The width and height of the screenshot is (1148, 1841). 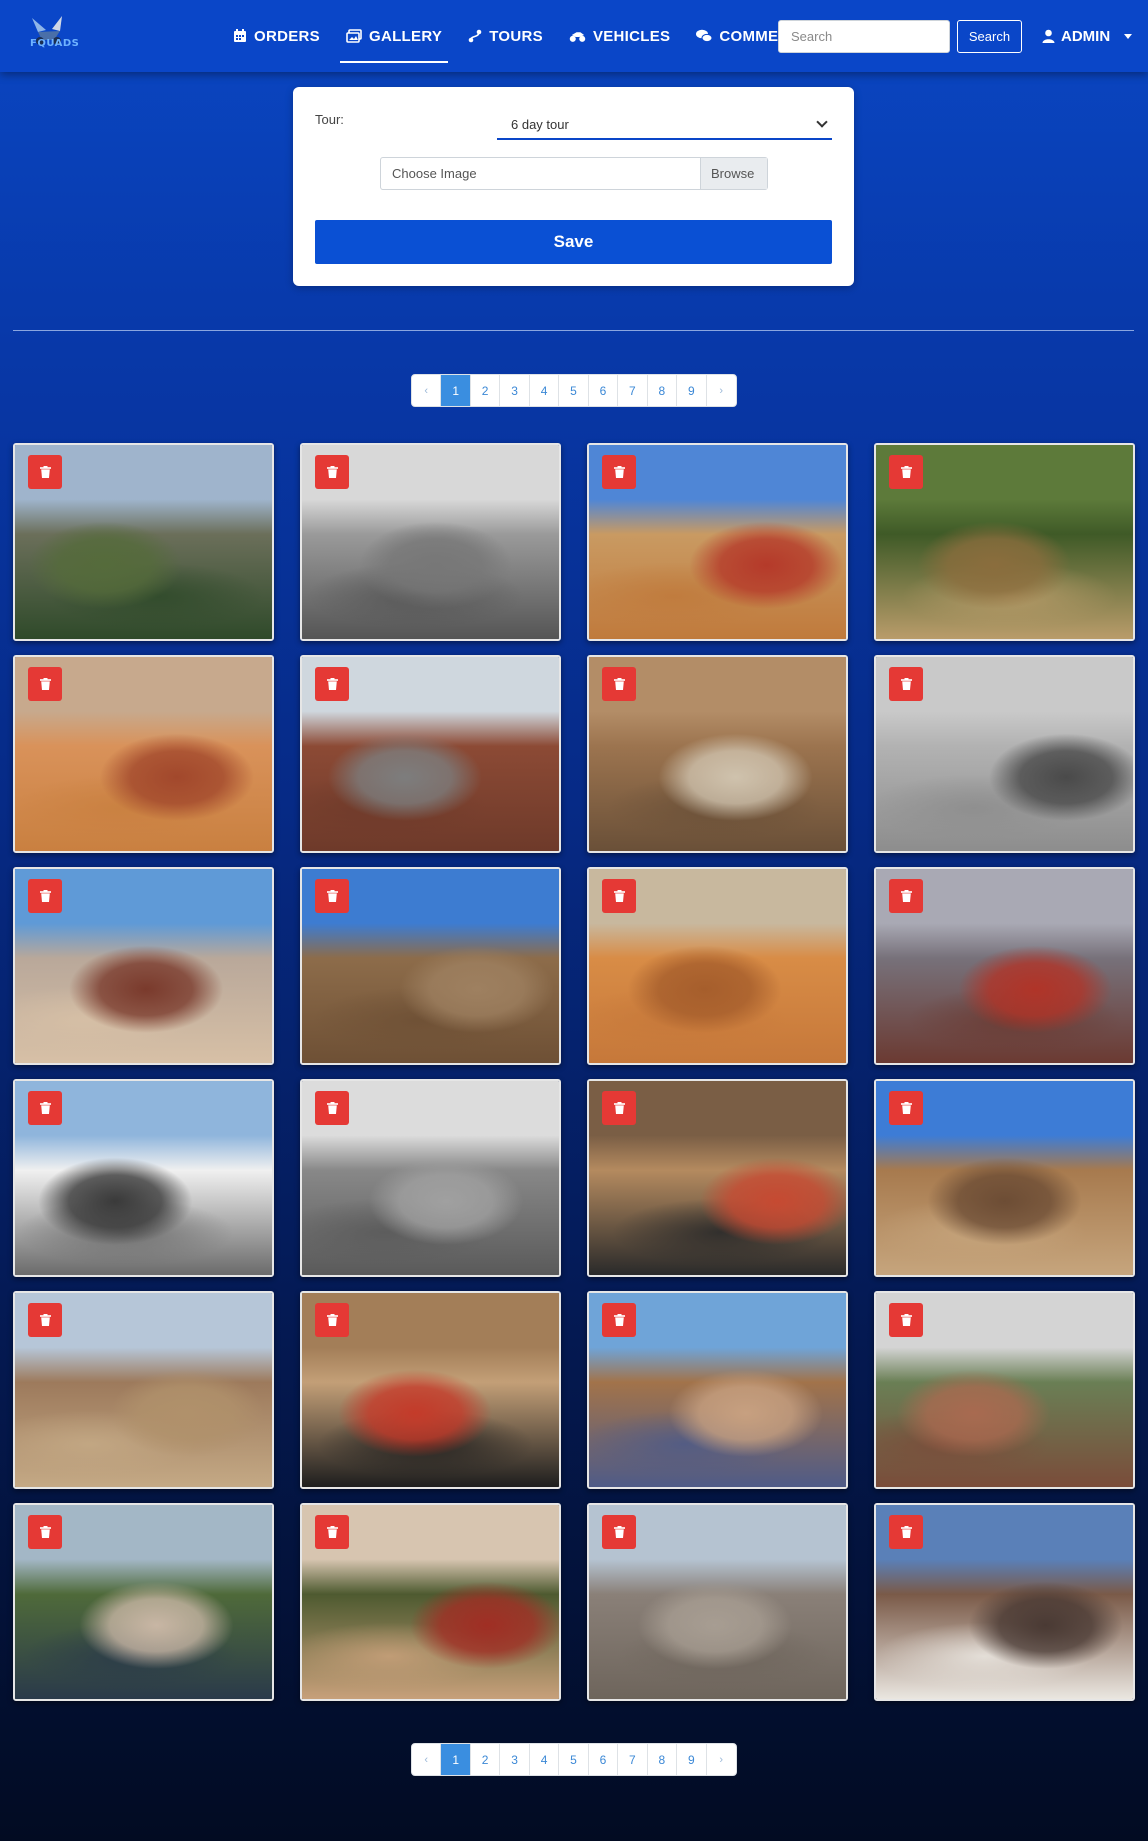 I want to click on user-menu-label: ADMIN, so click(x=1086, y=36).